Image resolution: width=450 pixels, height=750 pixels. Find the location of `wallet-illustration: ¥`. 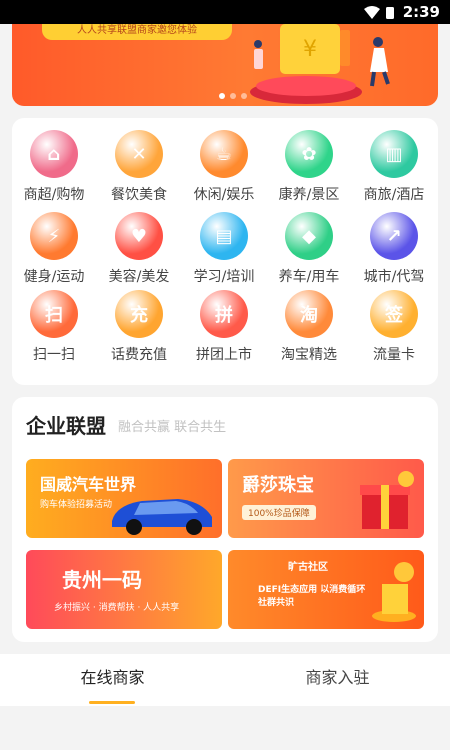

wallet-illustration: ¥ is located at coordinates (320, 64).